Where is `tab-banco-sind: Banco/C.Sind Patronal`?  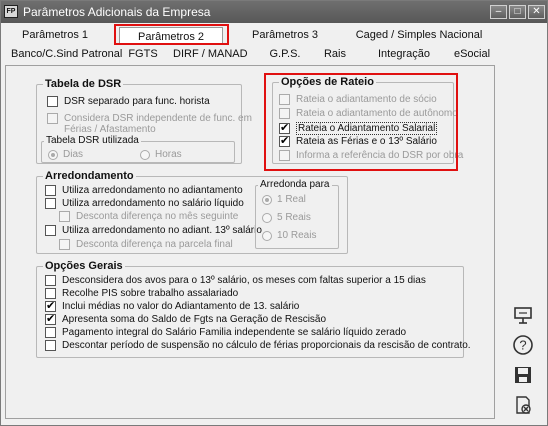
tab-banco-sind: Banco/C.Sind Patronal is located at coordinates (66, 54).